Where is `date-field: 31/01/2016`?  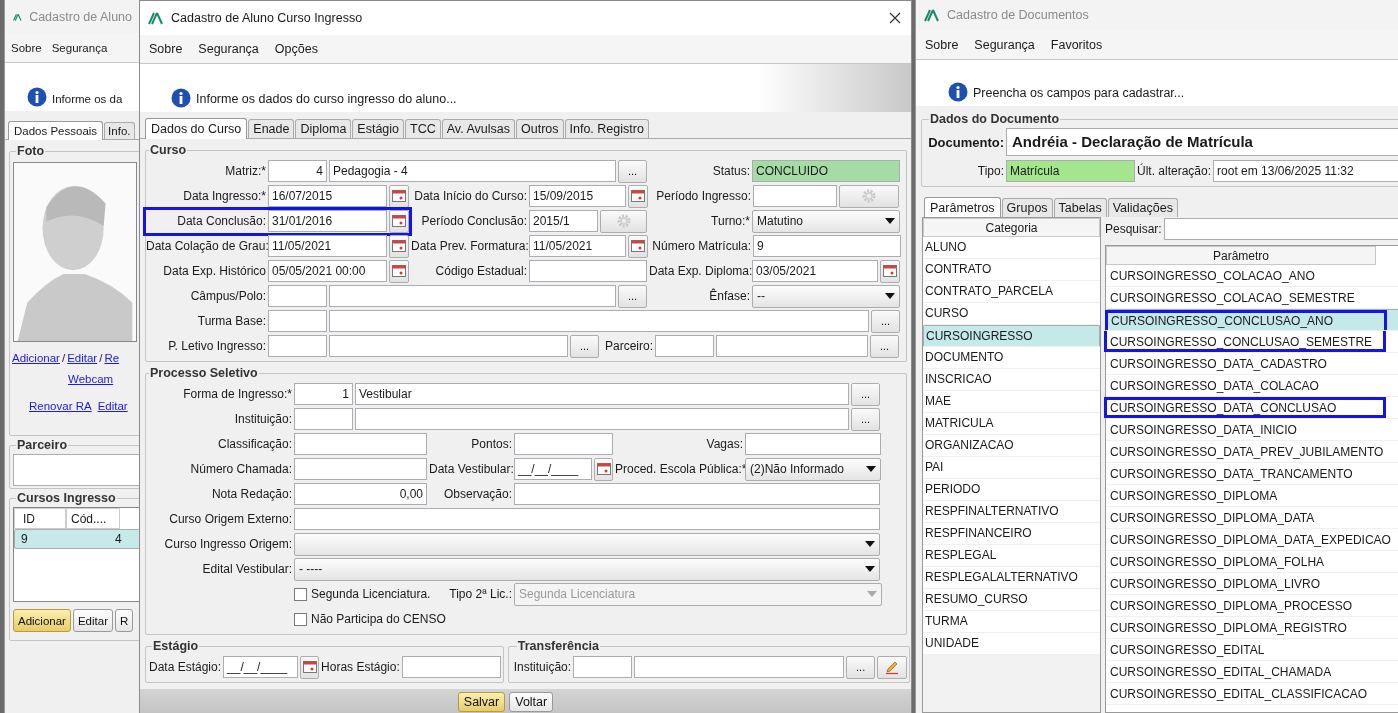 date-field: 31/01/2016 is located at coordinates (327, 221).